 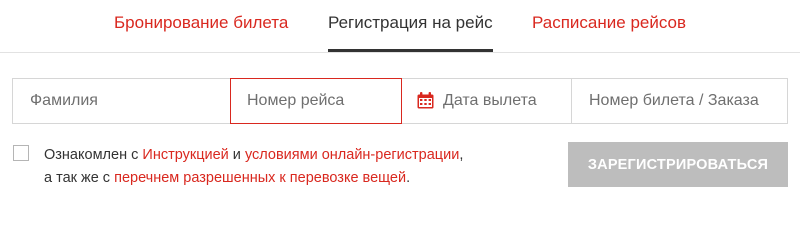 What do you see at coordinates (79, 178) in the screenshot?
I see `agreement-text-part: а так же с` at bounding box center [79, 178].